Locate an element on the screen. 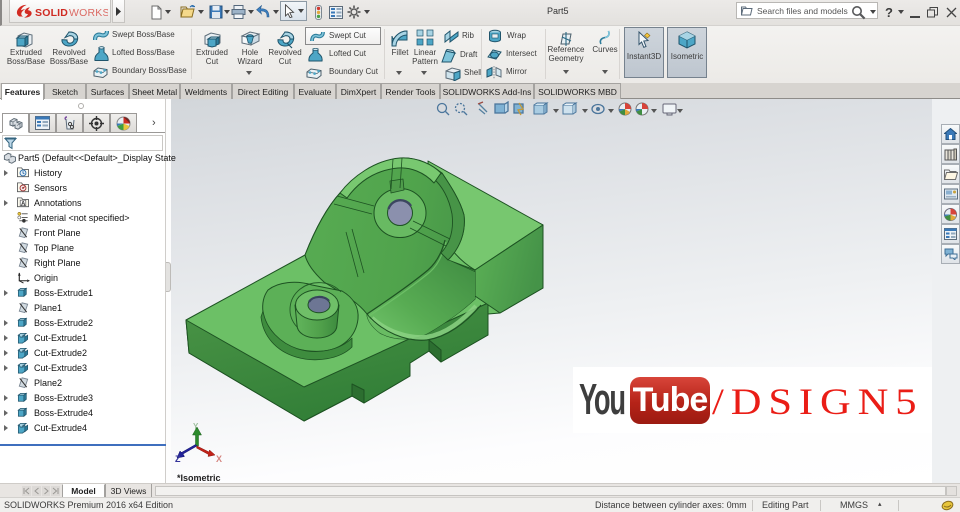  svg-text: SOLID is located at coordinates (51, 13).